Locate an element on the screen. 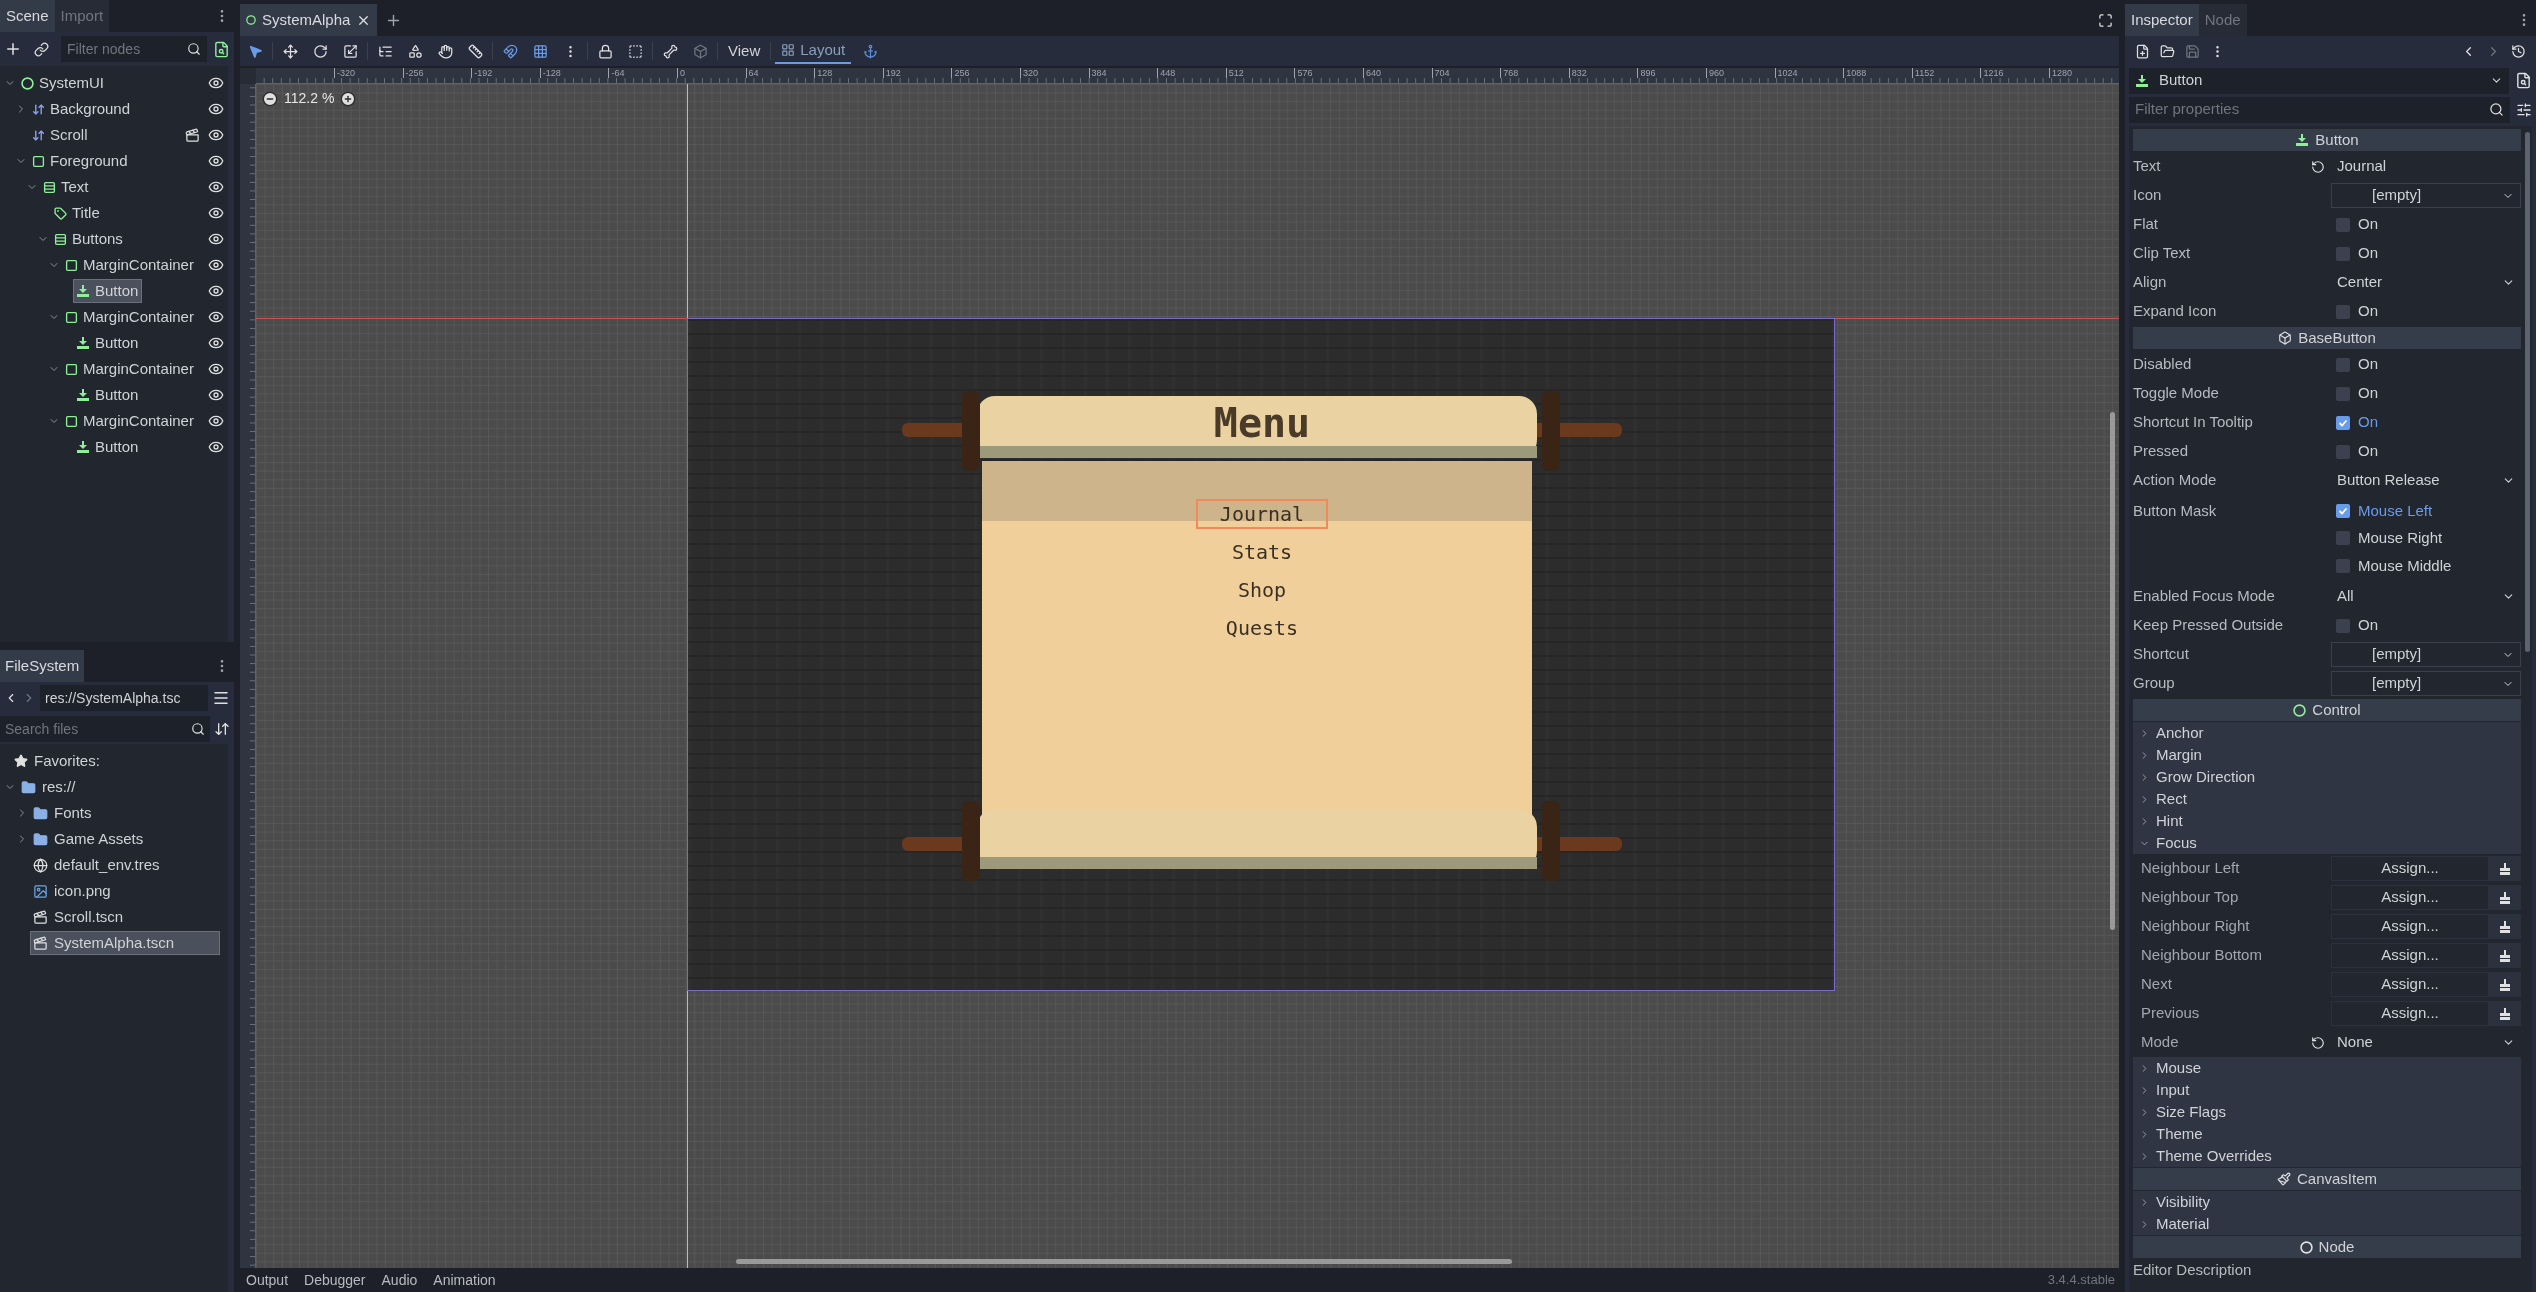  property-group: Visibility is located at coordinates (2327, 1202).